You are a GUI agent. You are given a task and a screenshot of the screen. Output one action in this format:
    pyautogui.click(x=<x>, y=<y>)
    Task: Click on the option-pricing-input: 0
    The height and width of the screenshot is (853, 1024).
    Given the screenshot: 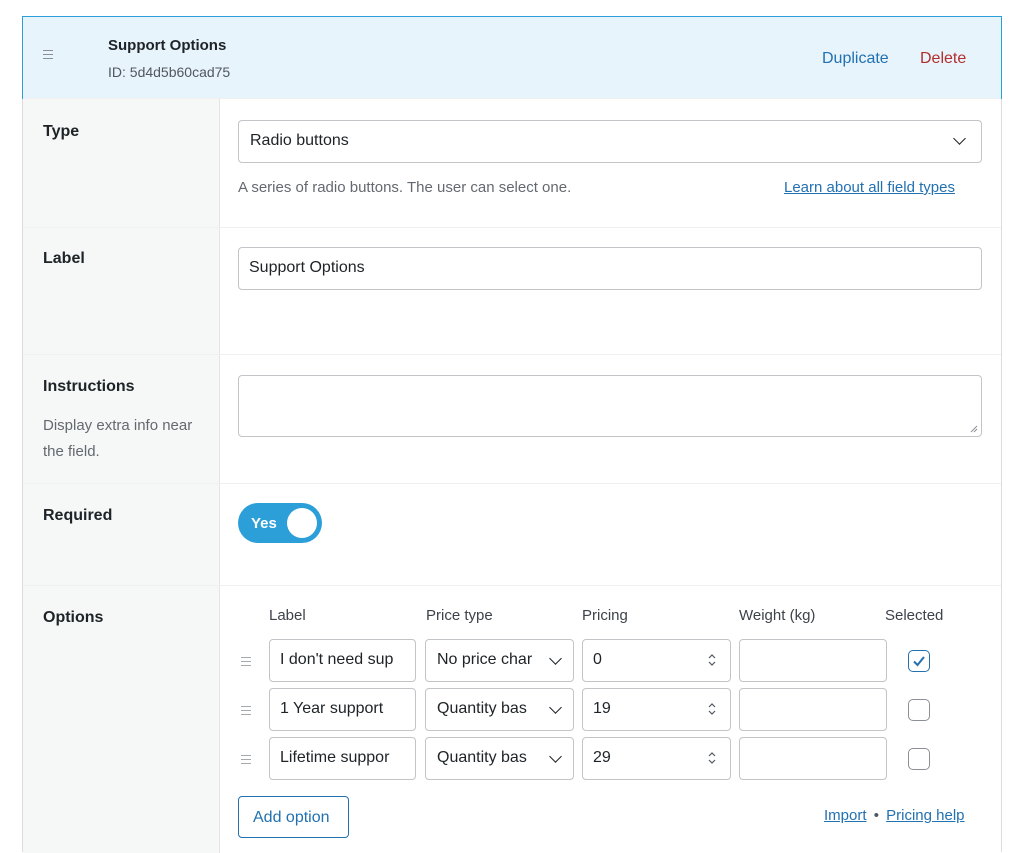 What is the action you would take?
    pyautogui.click(x=656, y=660)
    